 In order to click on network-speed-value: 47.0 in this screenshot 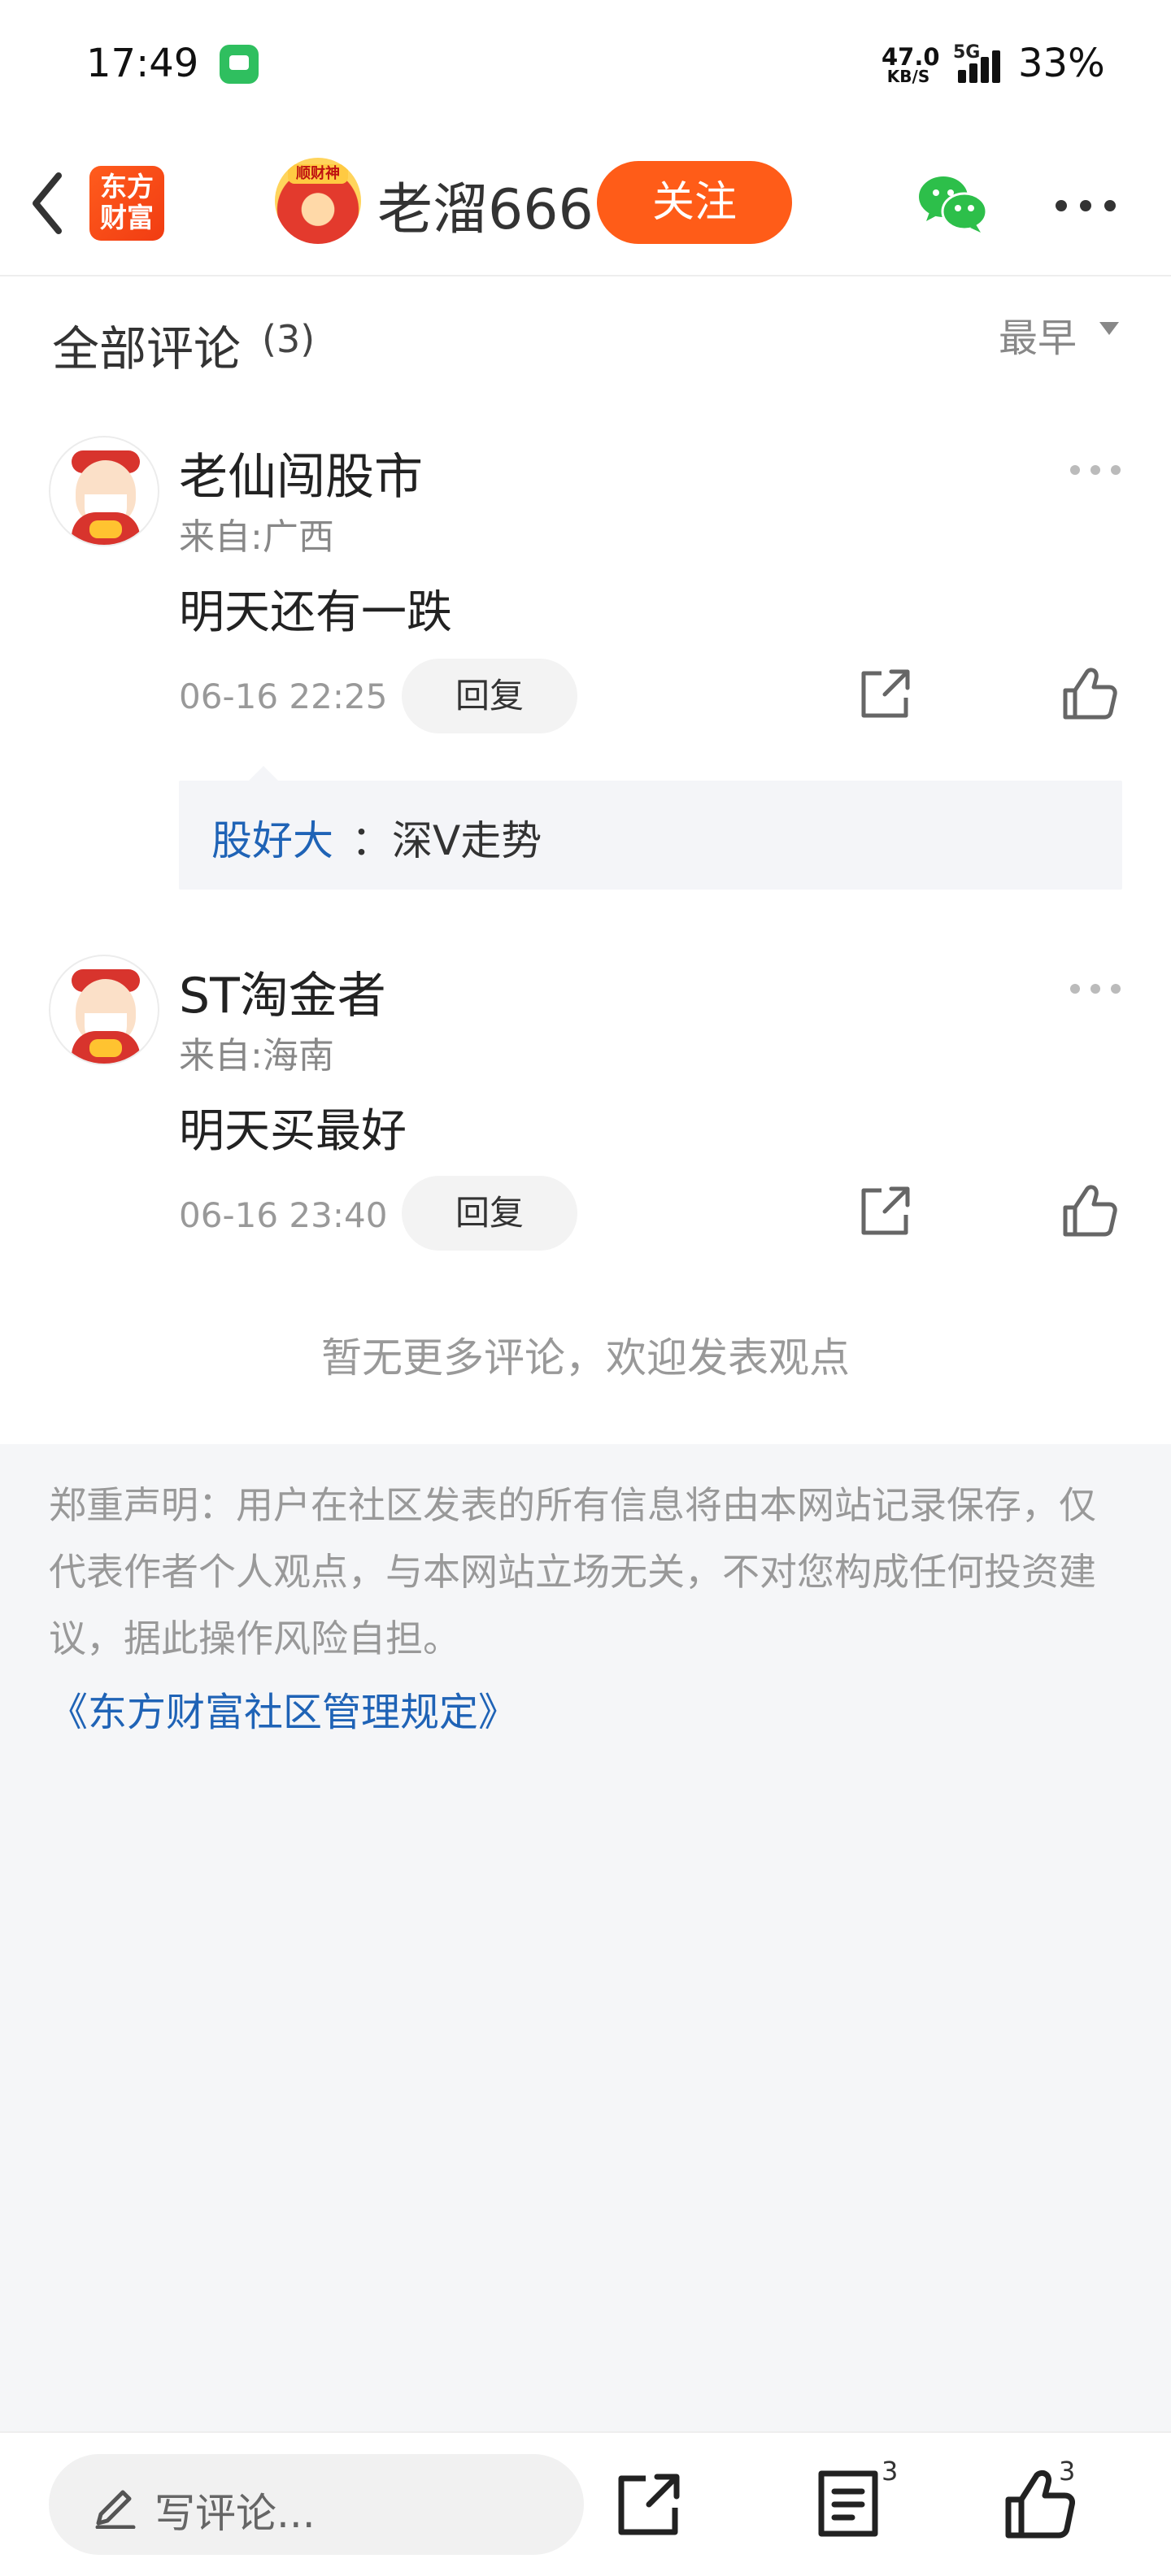, I will do `click(911, 57)`.